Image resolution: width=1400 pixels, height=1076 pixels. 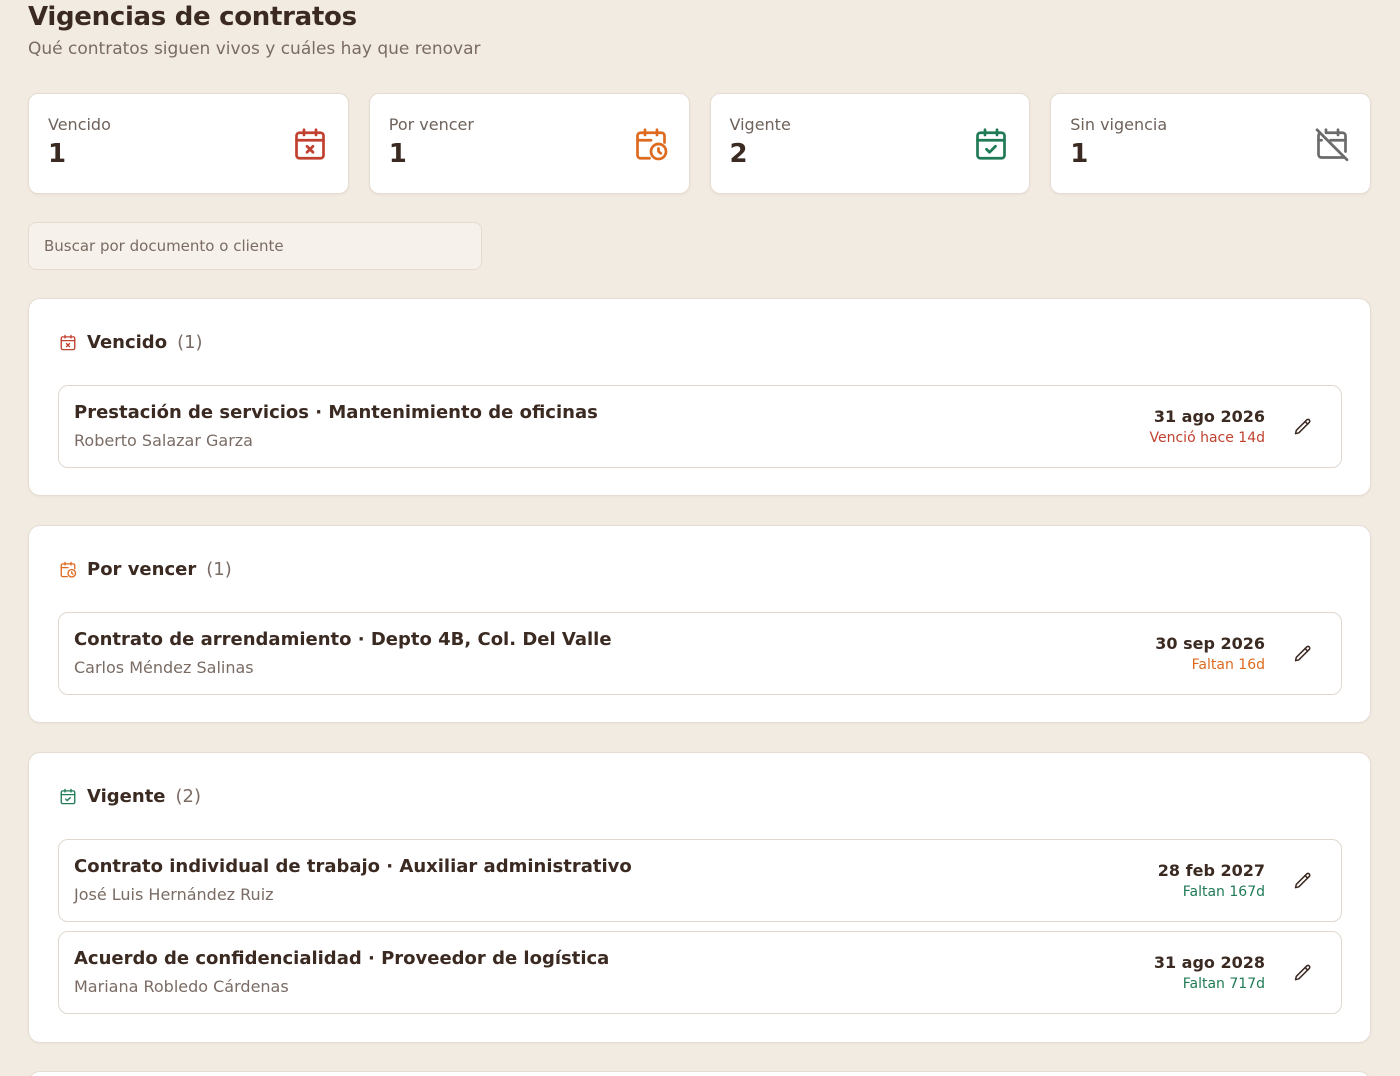 I want to click on contract-client: Mariana Robledo Cárdenas, so click(x=181, y=986).